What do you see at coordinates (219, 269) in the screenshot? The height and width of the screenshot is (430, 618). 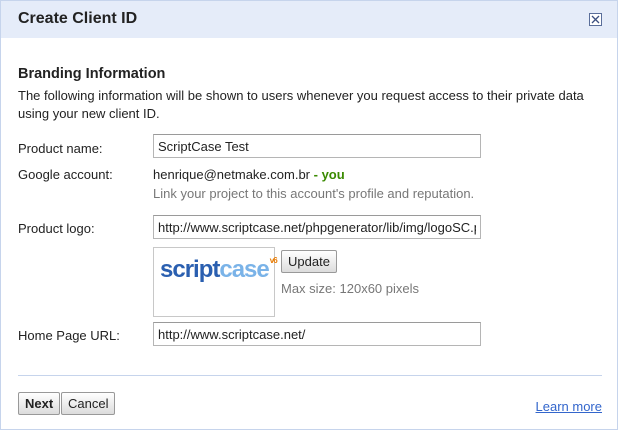 I see `scriptcase-logo: scriptcasev6` at bounding box center [219, 269].